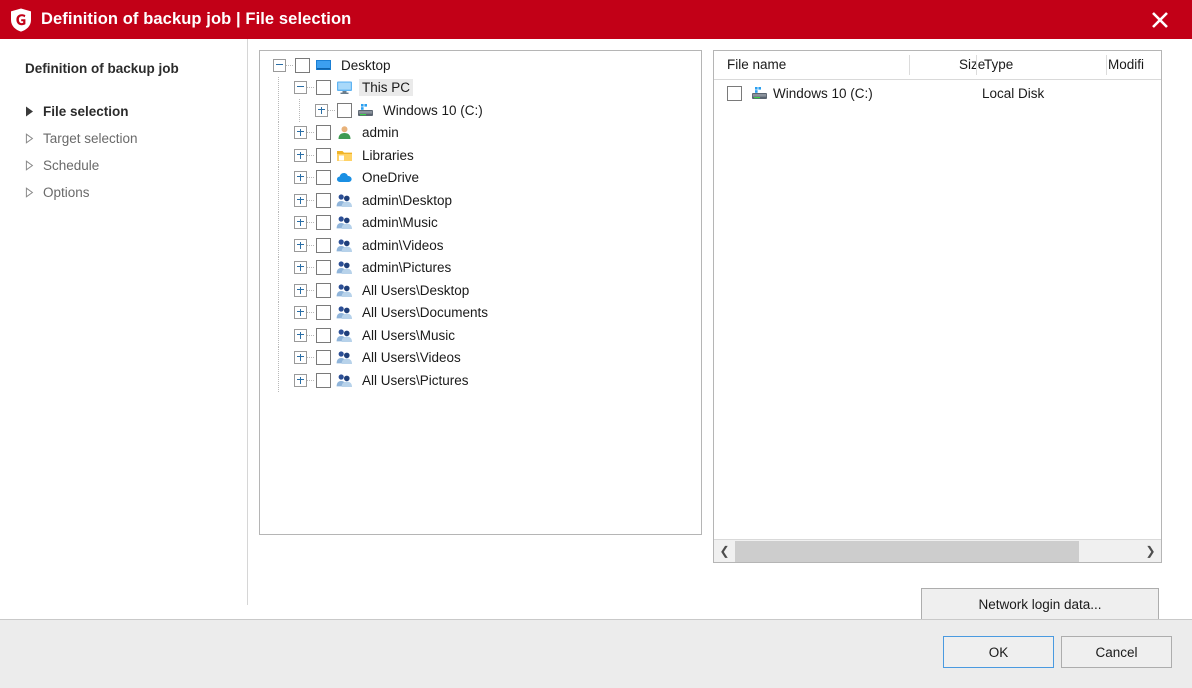 Image resolution: width=1192 pixels, height=688 pixels. What do you see at coordinates (756, 64) in the screenshot?
I see `column-header-file-name: File name` at bounding box center [756, 64].